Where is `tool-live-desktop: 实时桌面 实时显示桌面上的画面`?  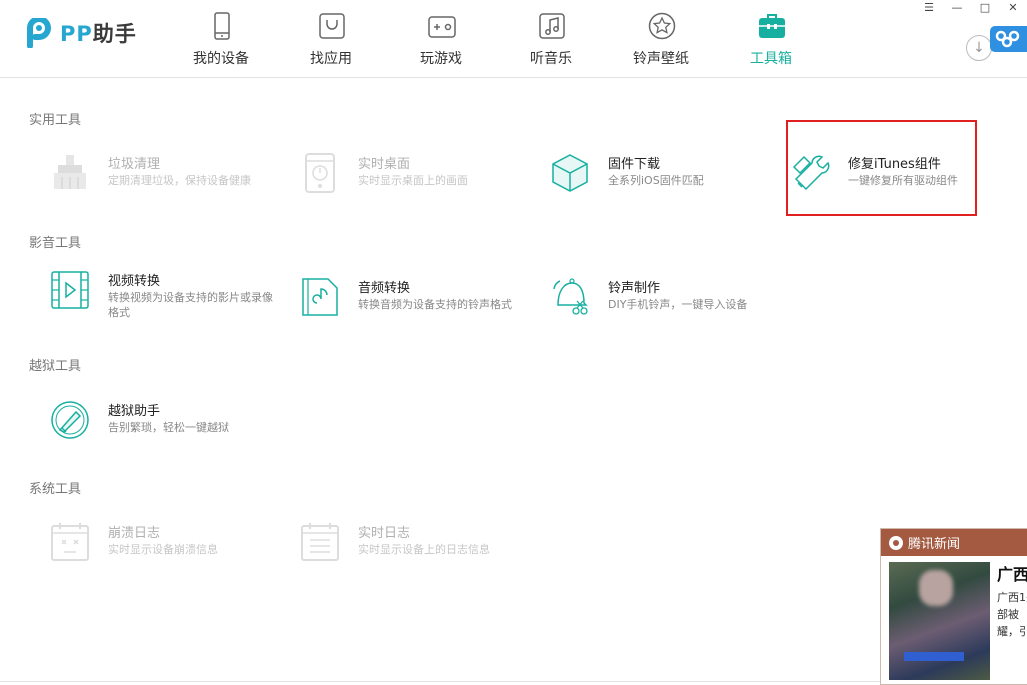 tool-live-desktop: 实时桌面 实时显示桌面上的画面 is located at coordinates (420, 178).